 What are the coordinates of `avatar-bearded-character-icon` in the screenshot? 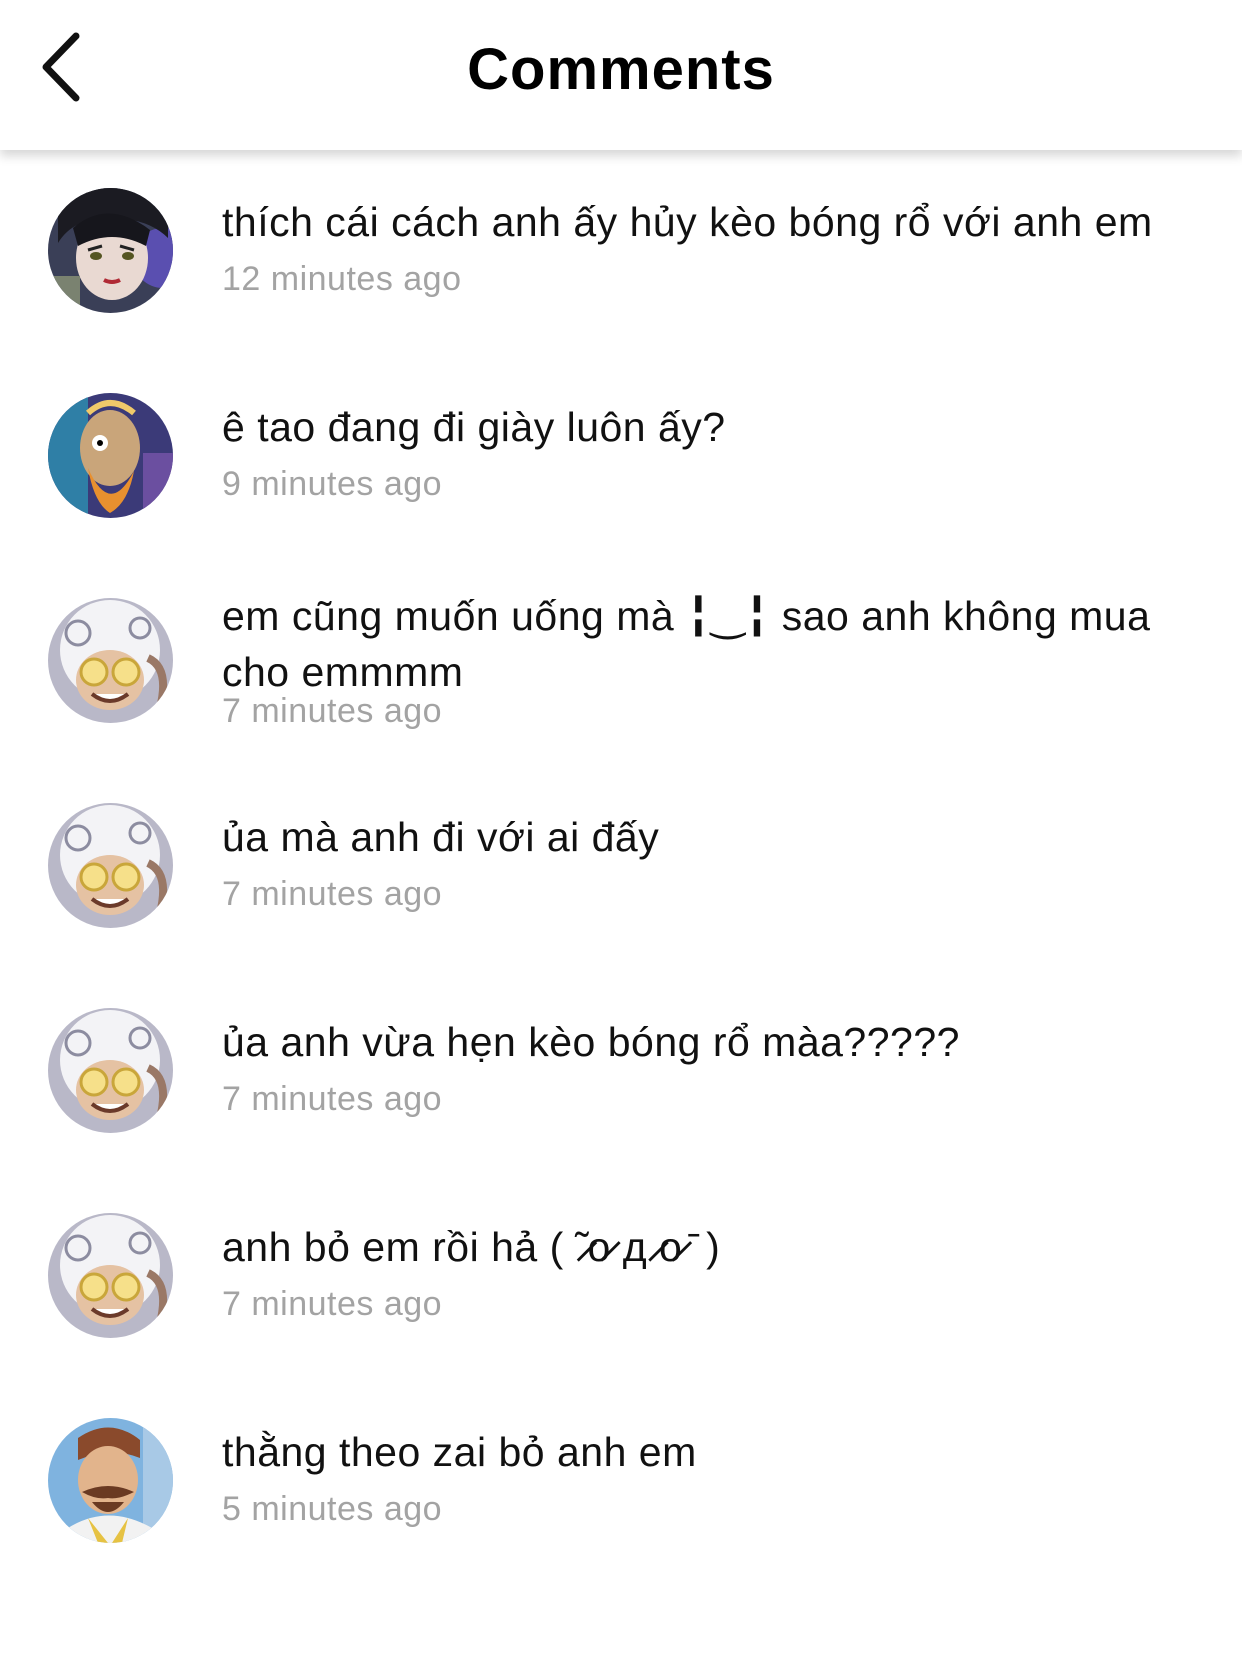 It's located at (110, 455).